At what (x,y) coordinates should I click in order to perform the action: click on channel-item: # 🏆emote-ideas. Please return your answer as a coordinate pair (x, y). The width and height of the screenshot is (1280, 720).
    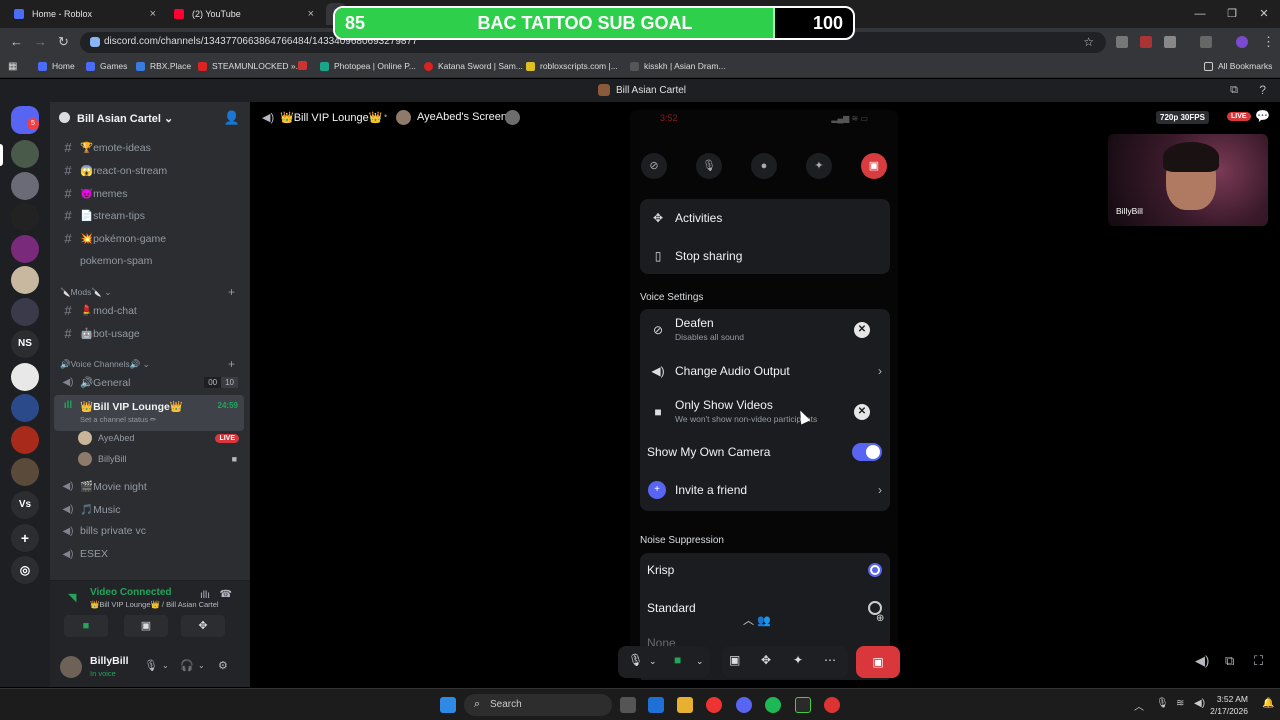
    Looking at the image, I should click on (149, 147).